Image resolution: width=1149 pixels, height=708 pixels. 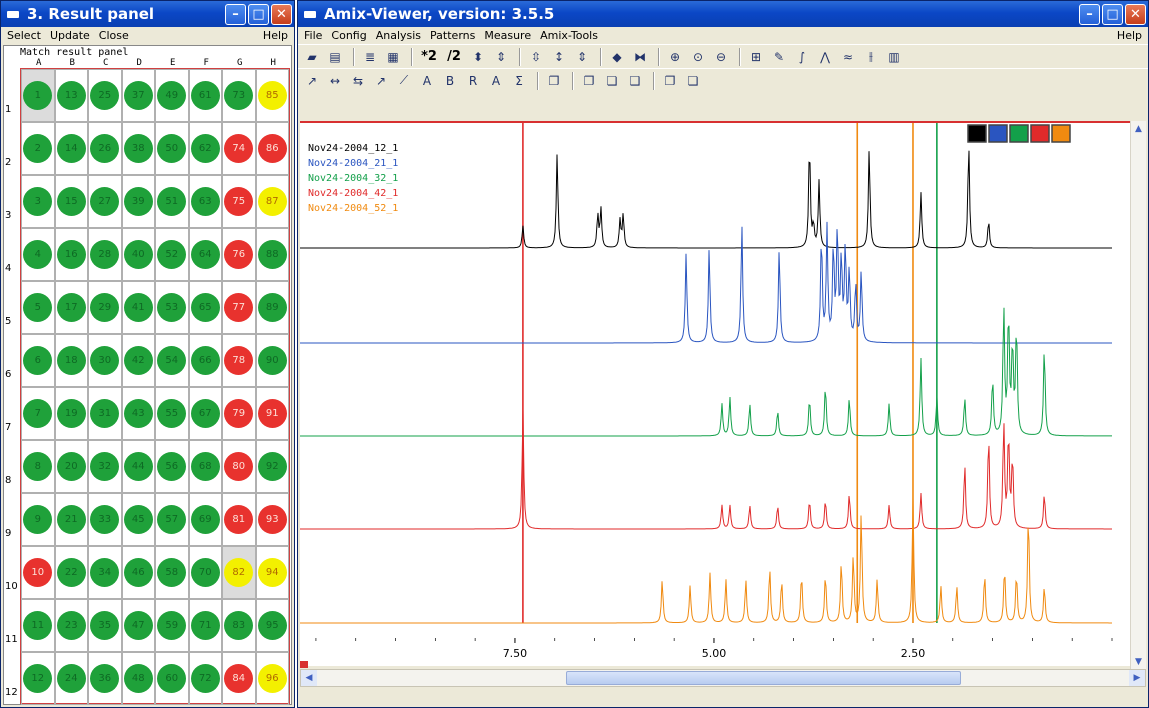 What do you see at coordinates (138, 307) in the screenshot?
I see `result-cell: 41` at bounding box center [138, 307].